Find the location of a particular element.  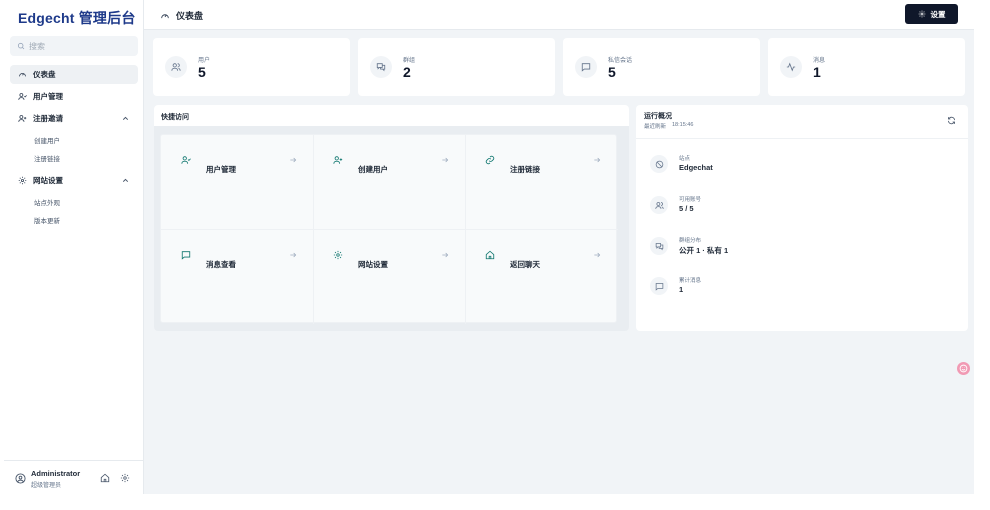

search-icon is located at coordinates (21, 46).